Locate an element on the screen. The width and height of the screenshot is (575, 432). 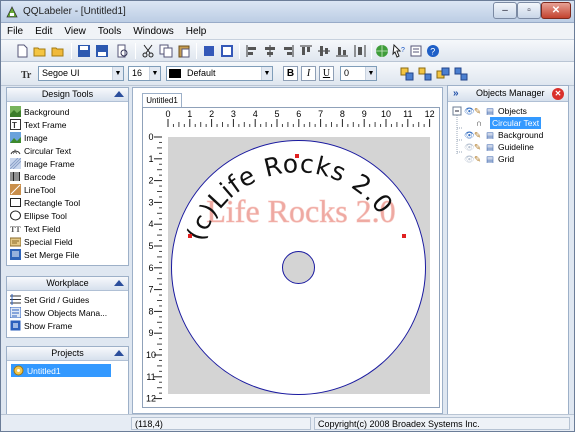
tree-grid: 👁✎ ▤ Grid is located at coordinates (489, 159).